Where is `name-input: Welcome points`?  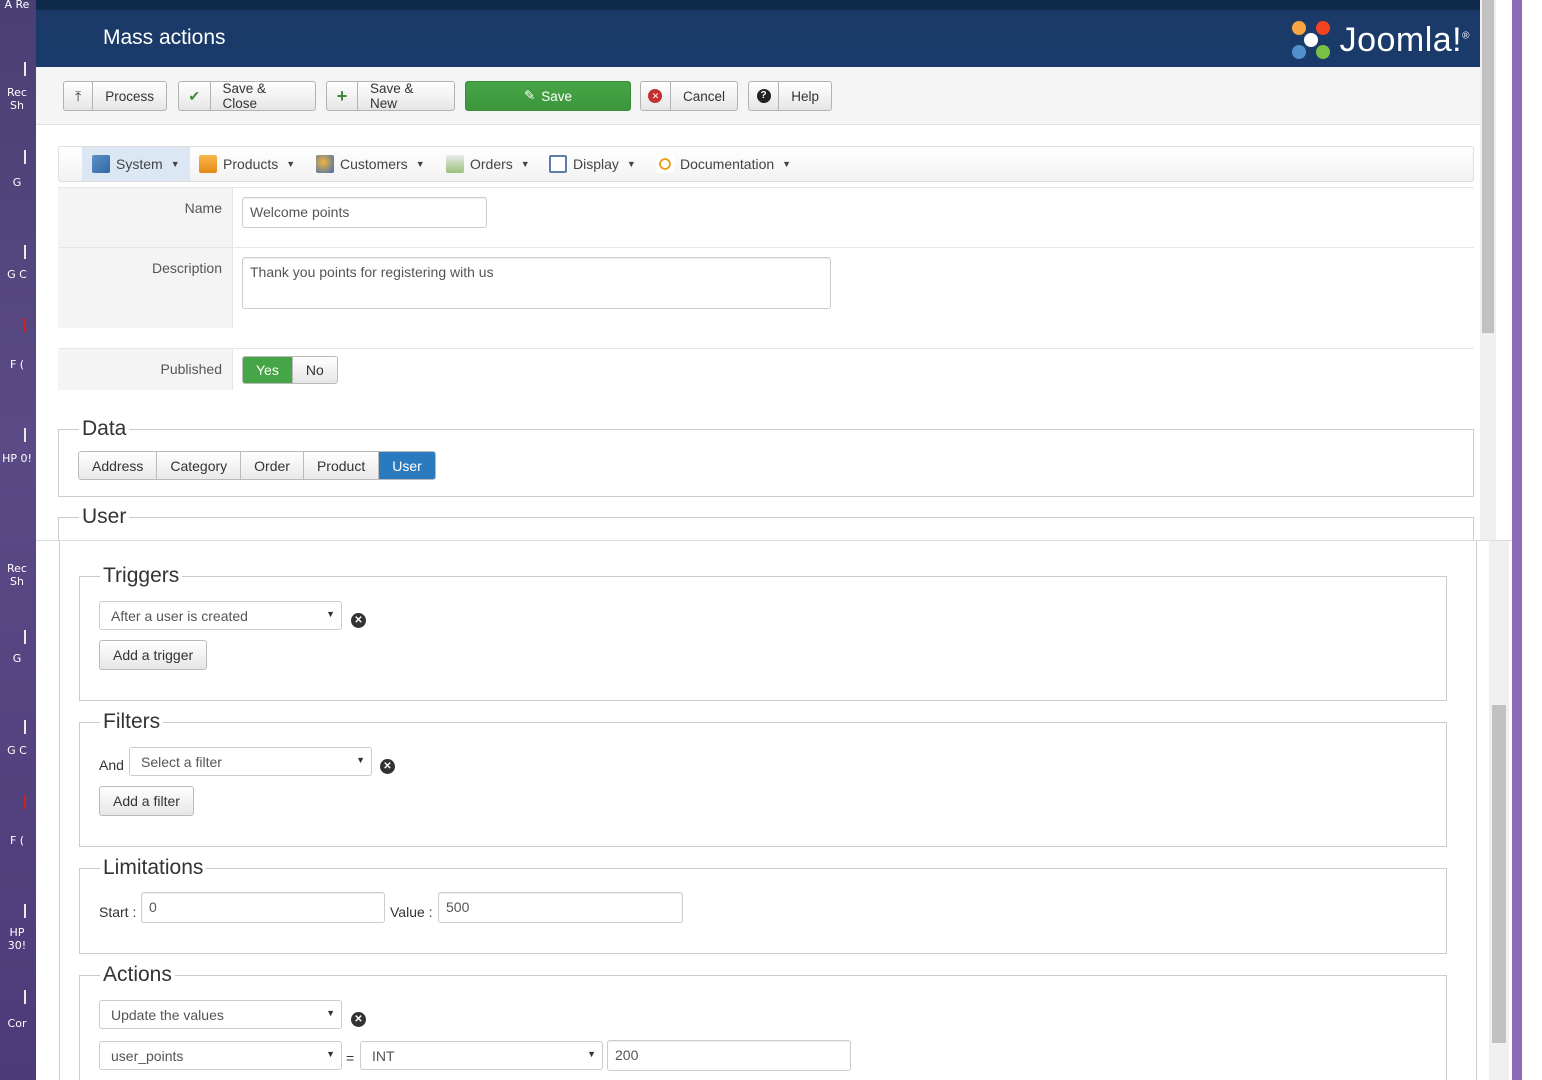 name-input: Welcome points is located at coordinates (364, 212).